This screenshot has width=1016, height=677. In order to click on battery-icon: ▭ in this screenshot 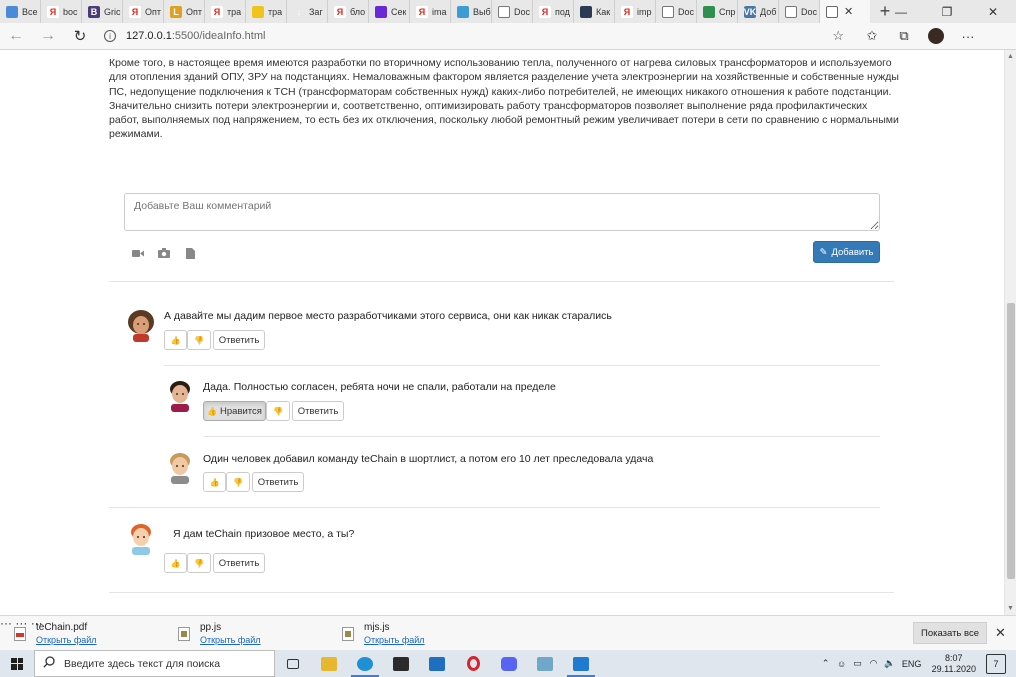, I will do `click(858, 663)`.